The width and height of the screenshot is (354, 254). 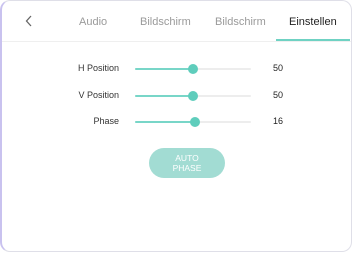 What do you see at coordinates (93, 22) in the screenshot?
I see `tab-audio: Audio` at bounding box center [93, 22].